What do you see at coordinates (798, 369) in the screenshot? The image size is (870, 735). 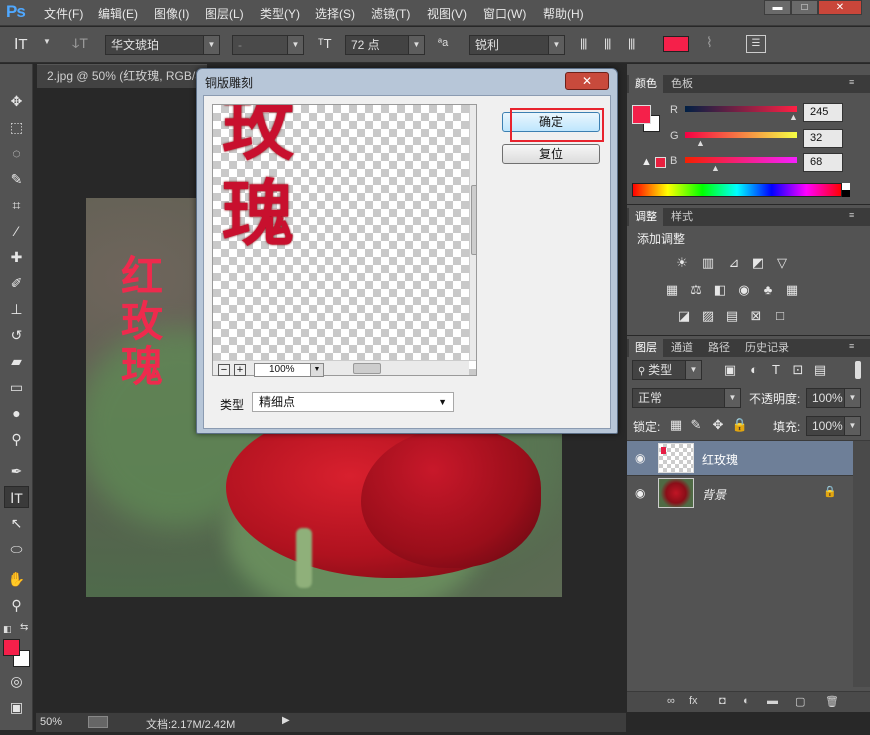 I see `filter-shape-icon: ⊡` at bounding box center [798, 369].